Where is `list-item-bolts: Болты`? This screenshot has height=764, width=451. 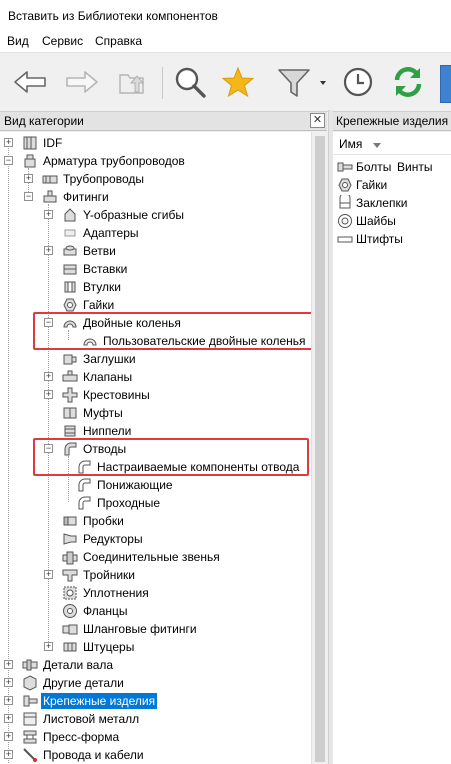 list-item-bolts: Болты is located at coordinates (364, 167).